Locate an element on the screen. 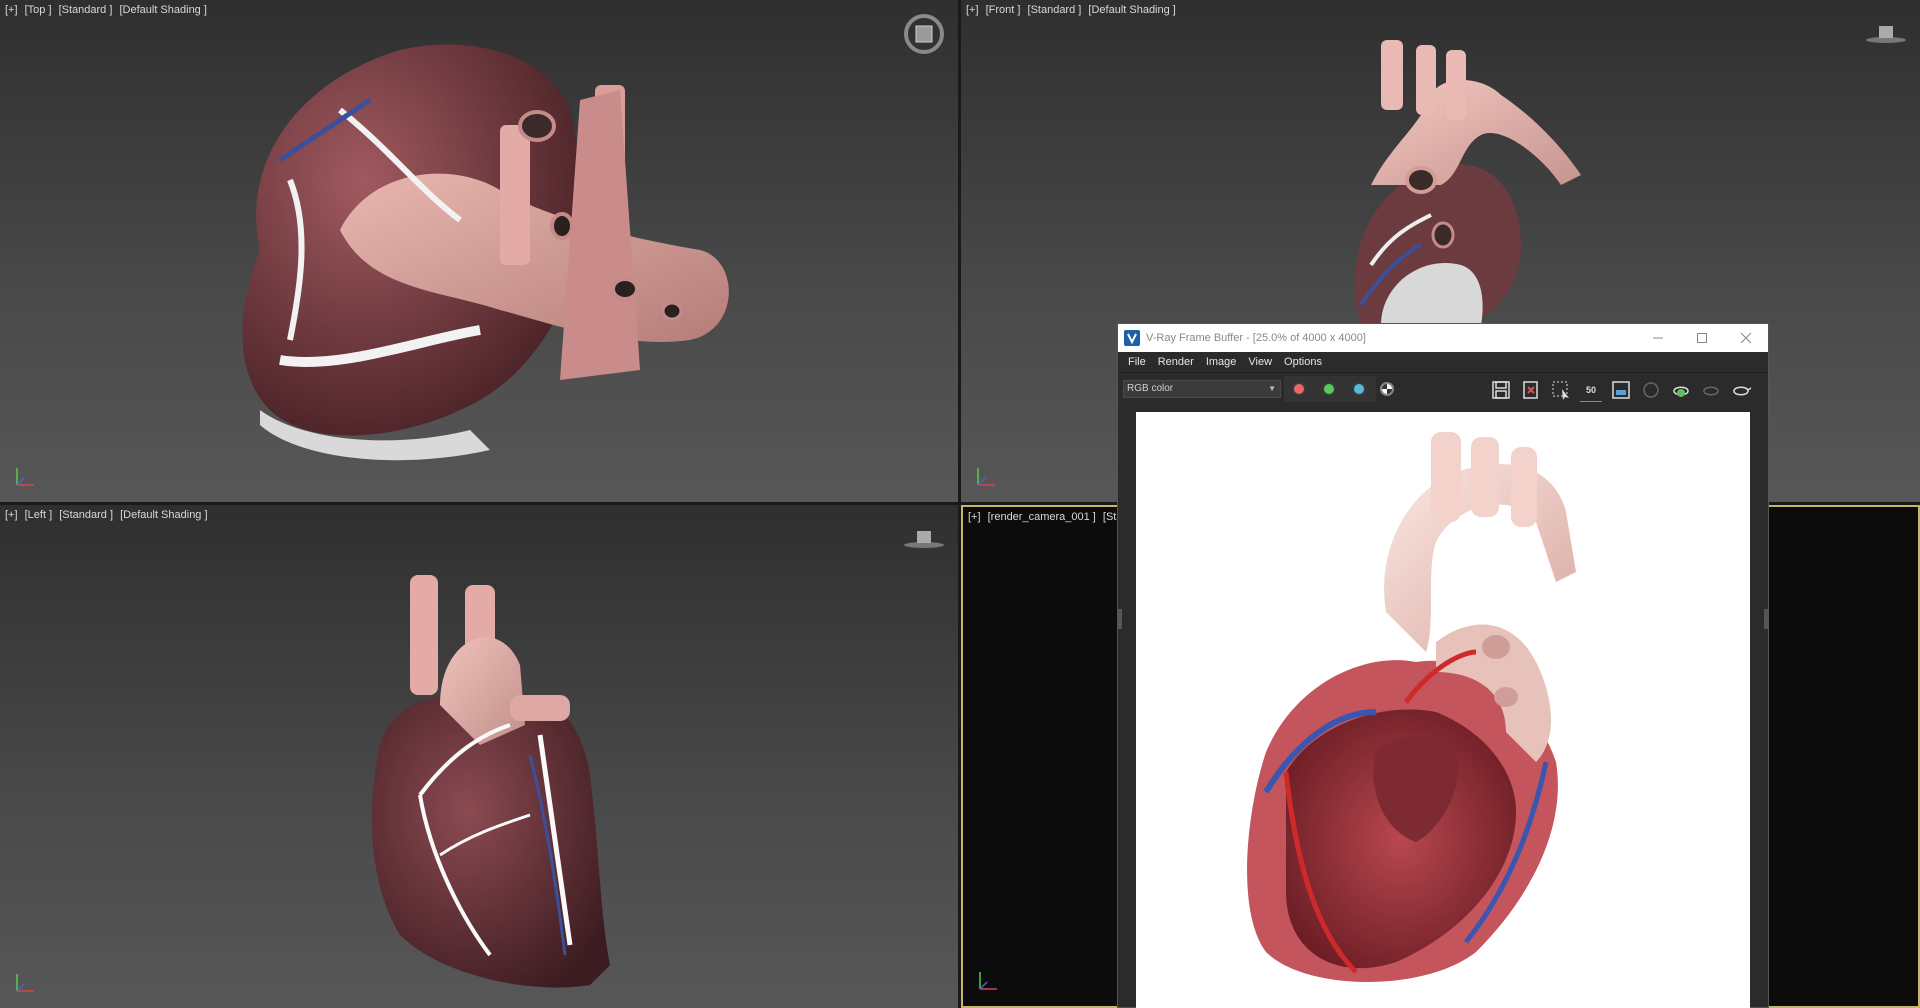 The width and height of the screenshot is (1920, 1008). channel-select-value: RGB color is located at coordinates (1150, 388).